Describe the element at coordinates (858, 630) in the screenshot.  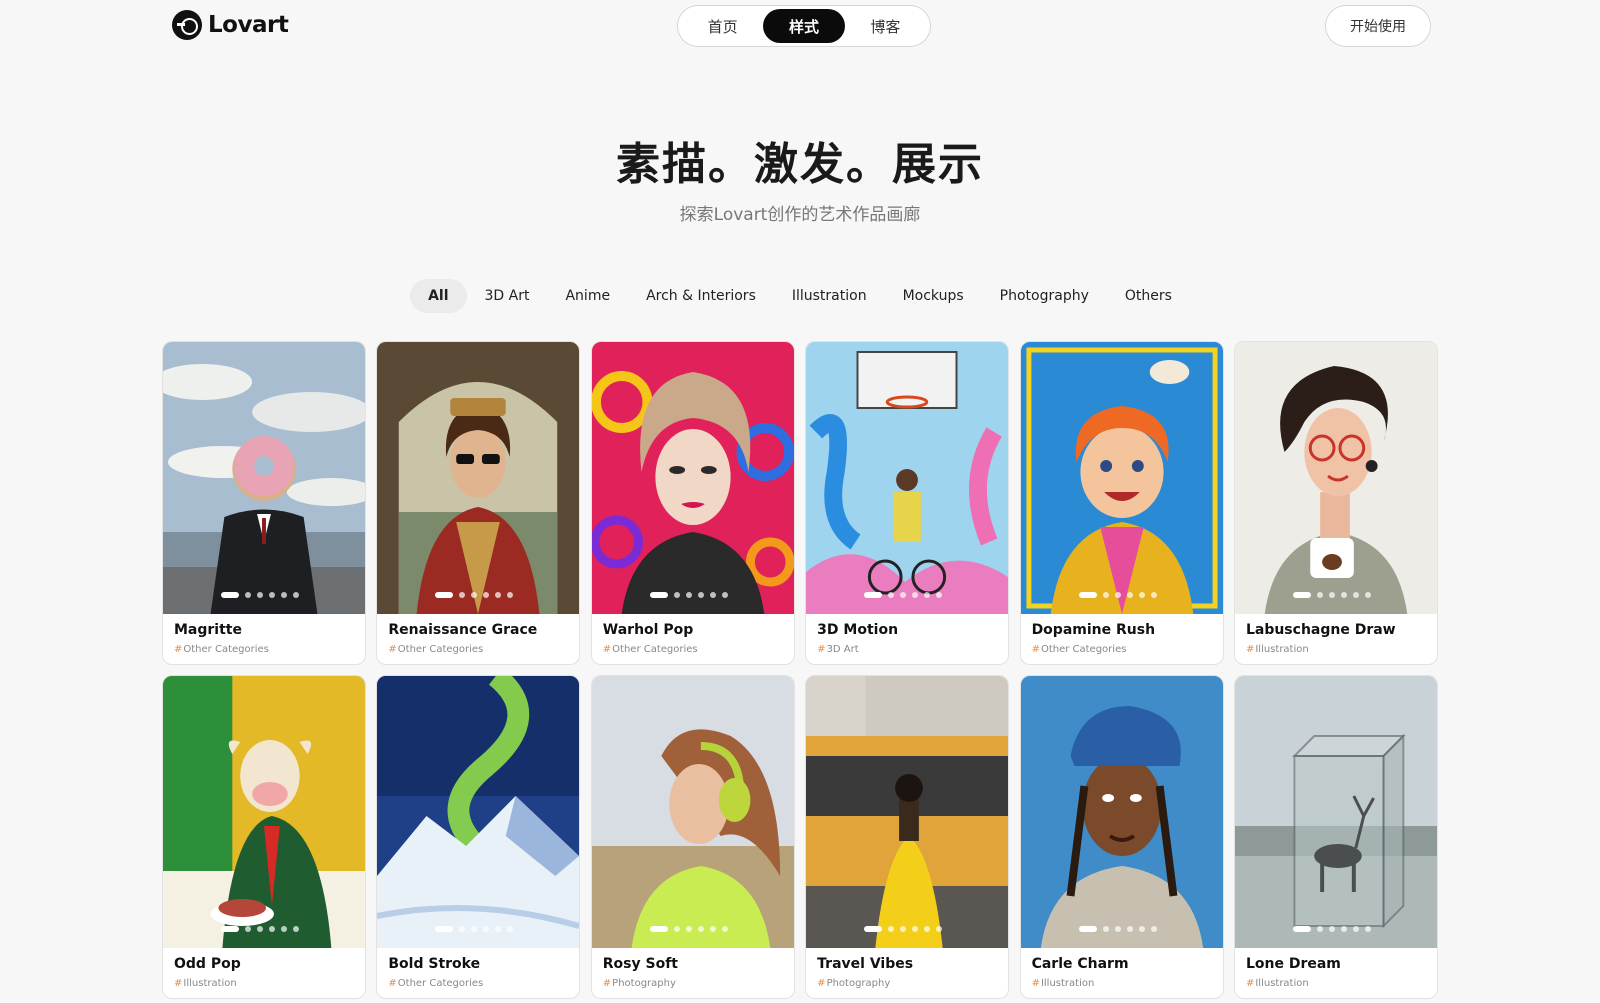
I see `card-title: 3D Motion` at that location.